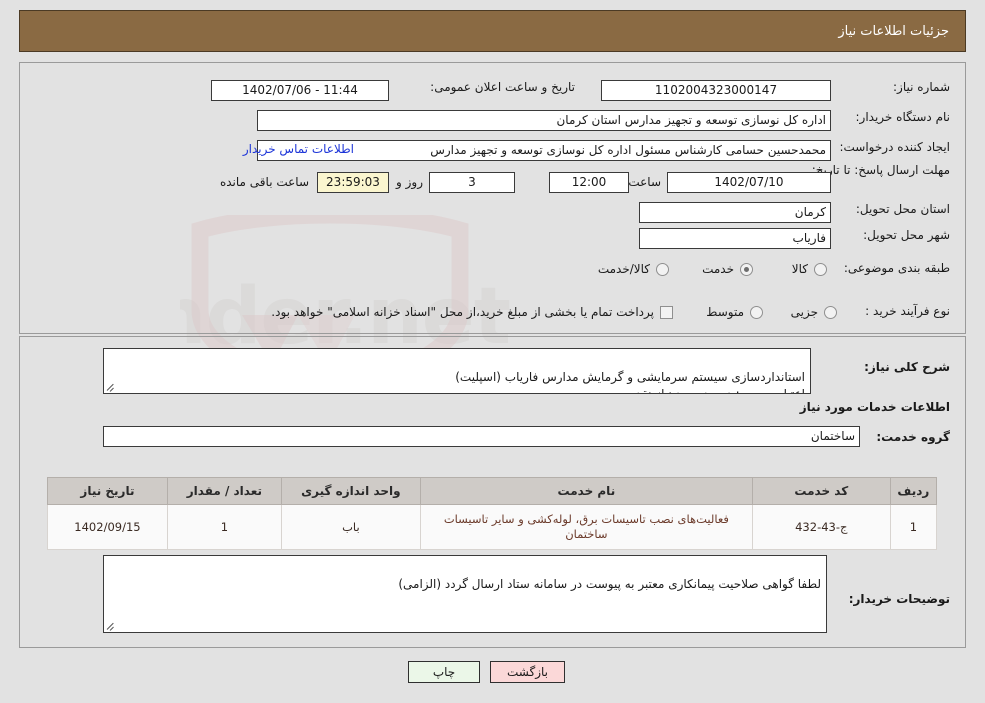 The width and height of the screenshot is (985, 703). What do you see at coordinates (821, 491) in the screenshot?
I see `col-service-code: کد خدمت` at bounding box center [821, 491].